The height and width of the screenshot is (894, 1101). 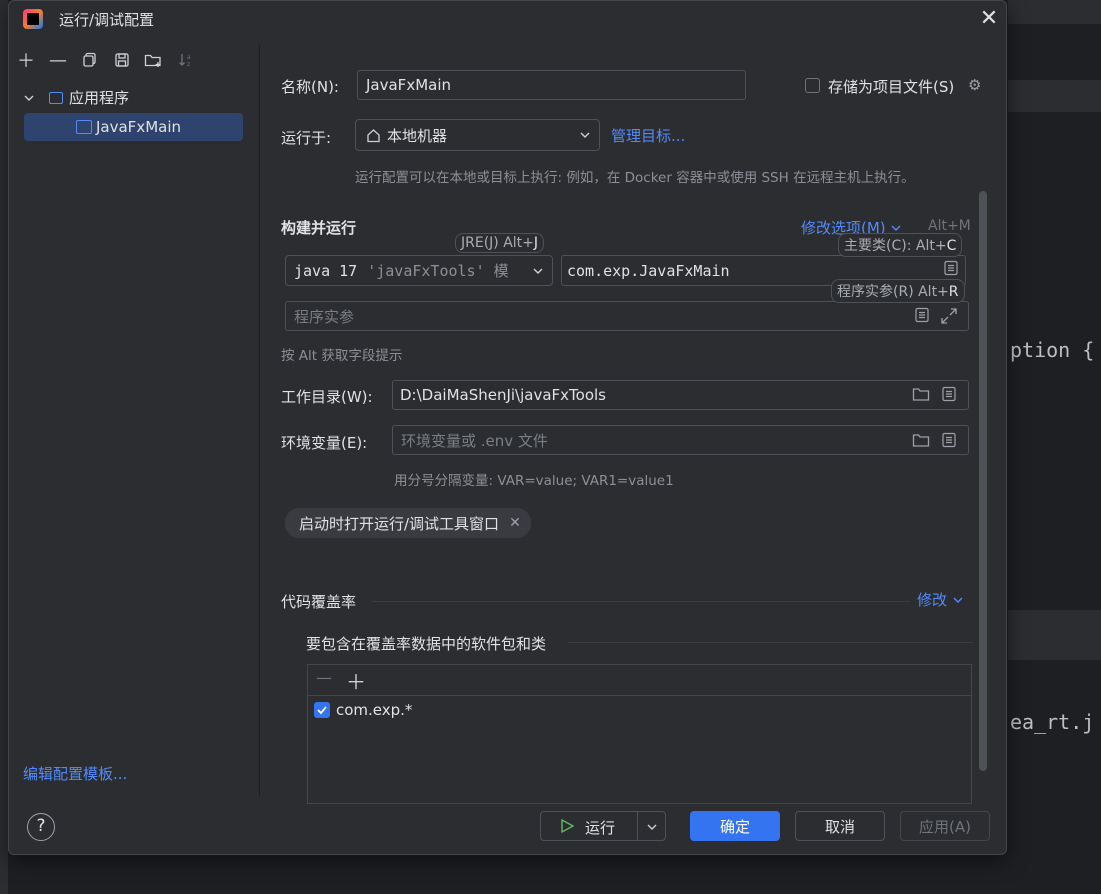 What do you see at coordinates (507, 826) in the screenshot?
I see `dialog-footer: ? 运行 确定 取消 应用(A)` at bounding box center [507, 826].